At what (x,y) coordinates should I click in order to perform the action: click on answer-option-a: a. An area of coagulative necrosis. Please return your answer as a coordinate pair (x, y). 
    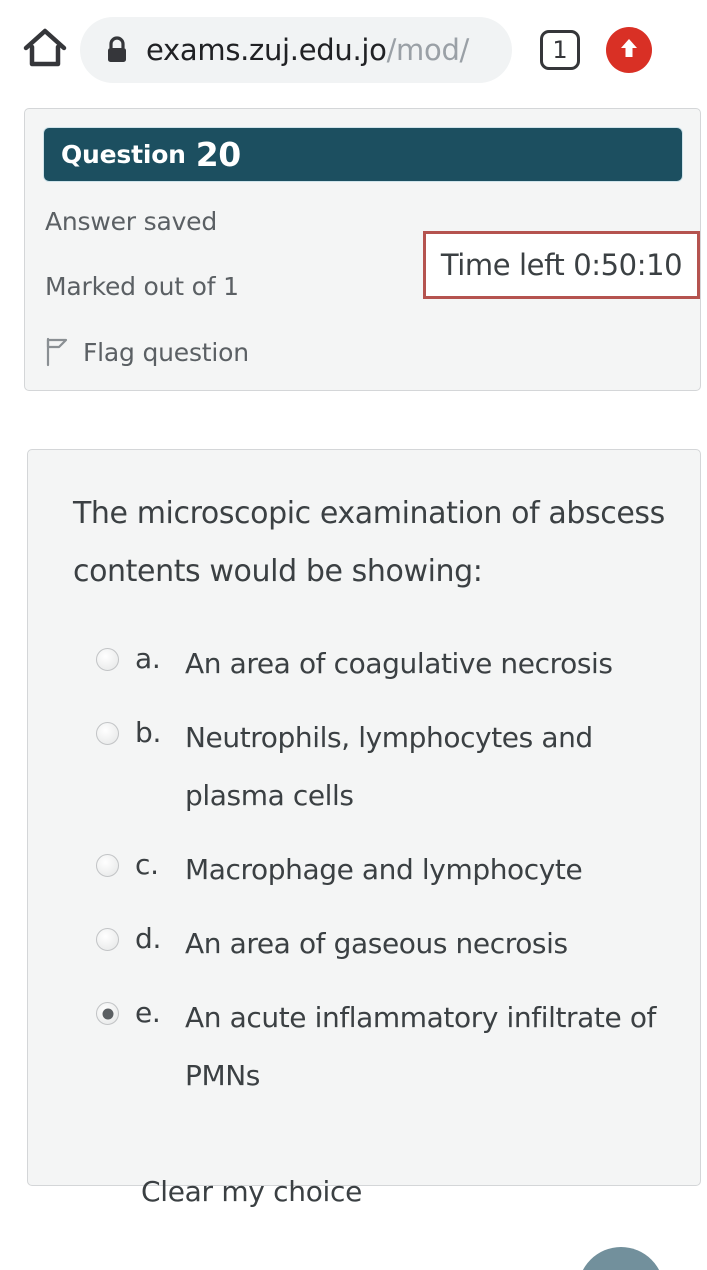
    Looking at the image, I should click on (391, 664).